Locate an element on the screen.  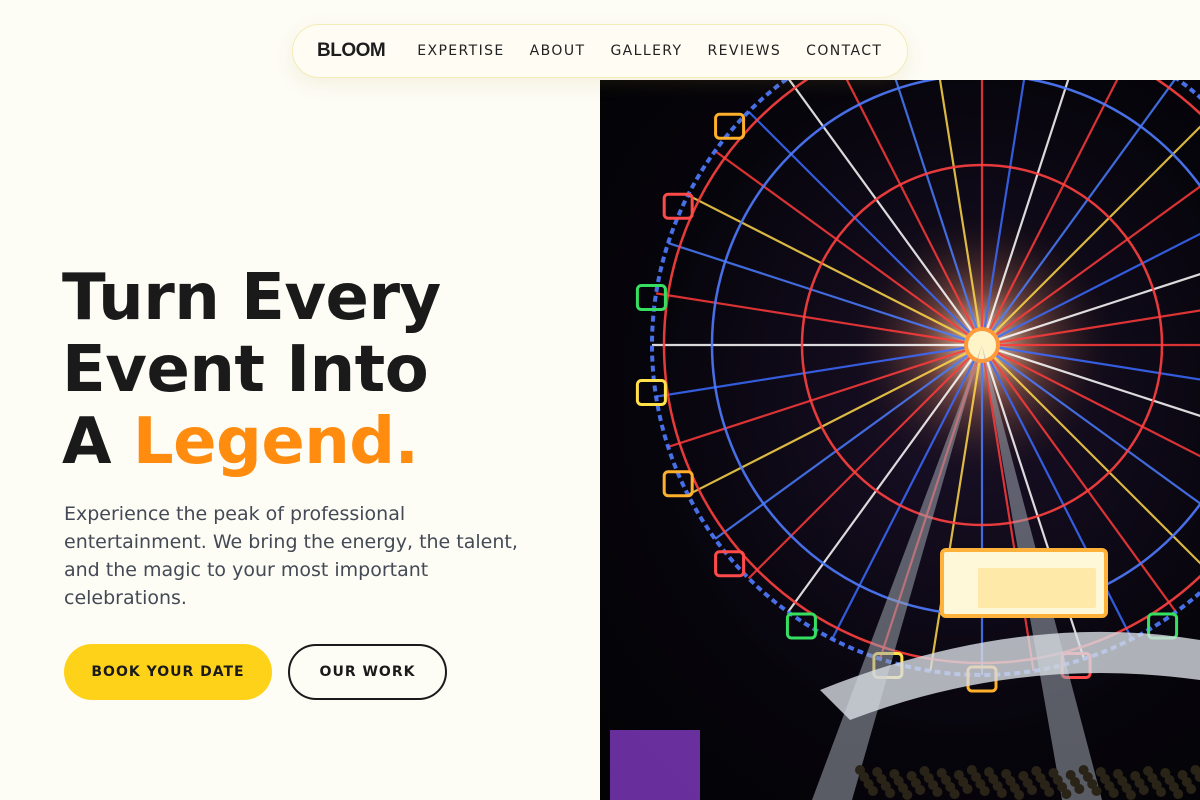
nav-links: EXPERTISE ABOUT GALLERY REVIEWS CONTACT is located at coordinates (649, 51).